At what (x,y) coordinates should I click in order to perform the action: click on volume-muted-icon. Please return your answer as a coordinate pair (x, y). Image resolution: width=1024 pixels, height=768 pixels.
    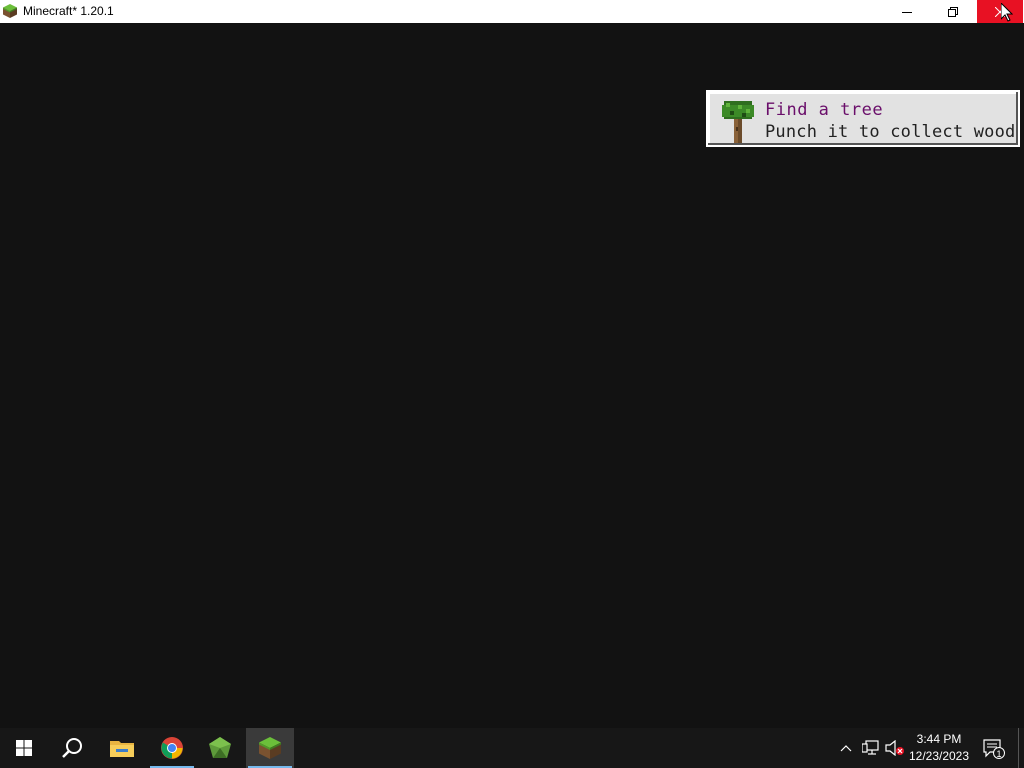
    Looking at the image, I should click on (894, 748).